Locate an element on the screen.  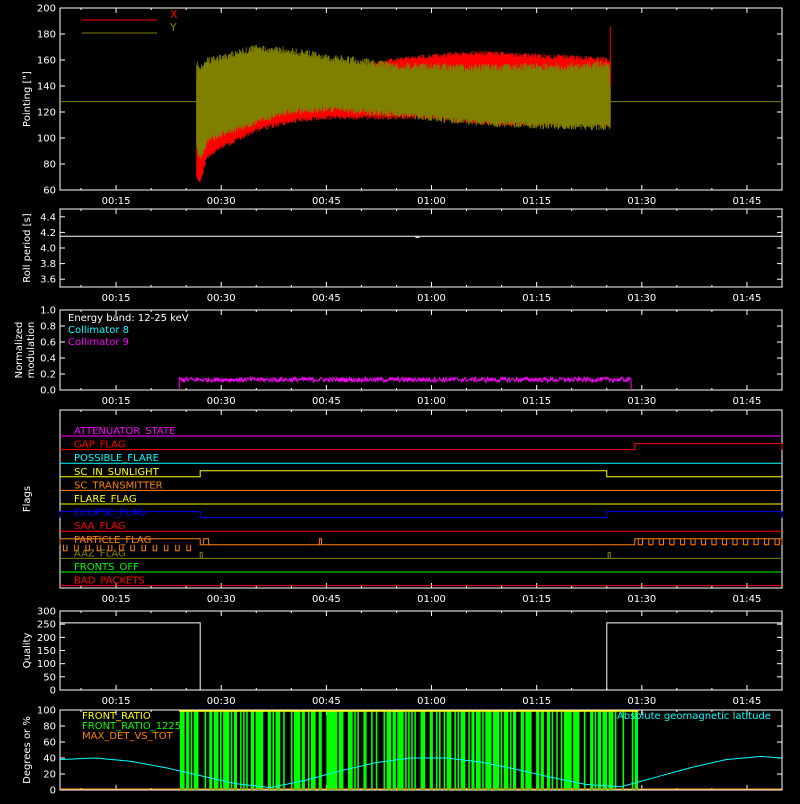
y-tick-label: 0.8 is located at coordinates (48, 327).